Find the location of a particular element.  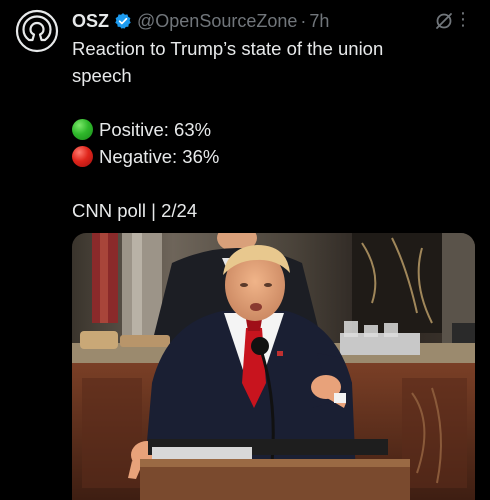

red-circle-icon is located at coordinates (82, 156).